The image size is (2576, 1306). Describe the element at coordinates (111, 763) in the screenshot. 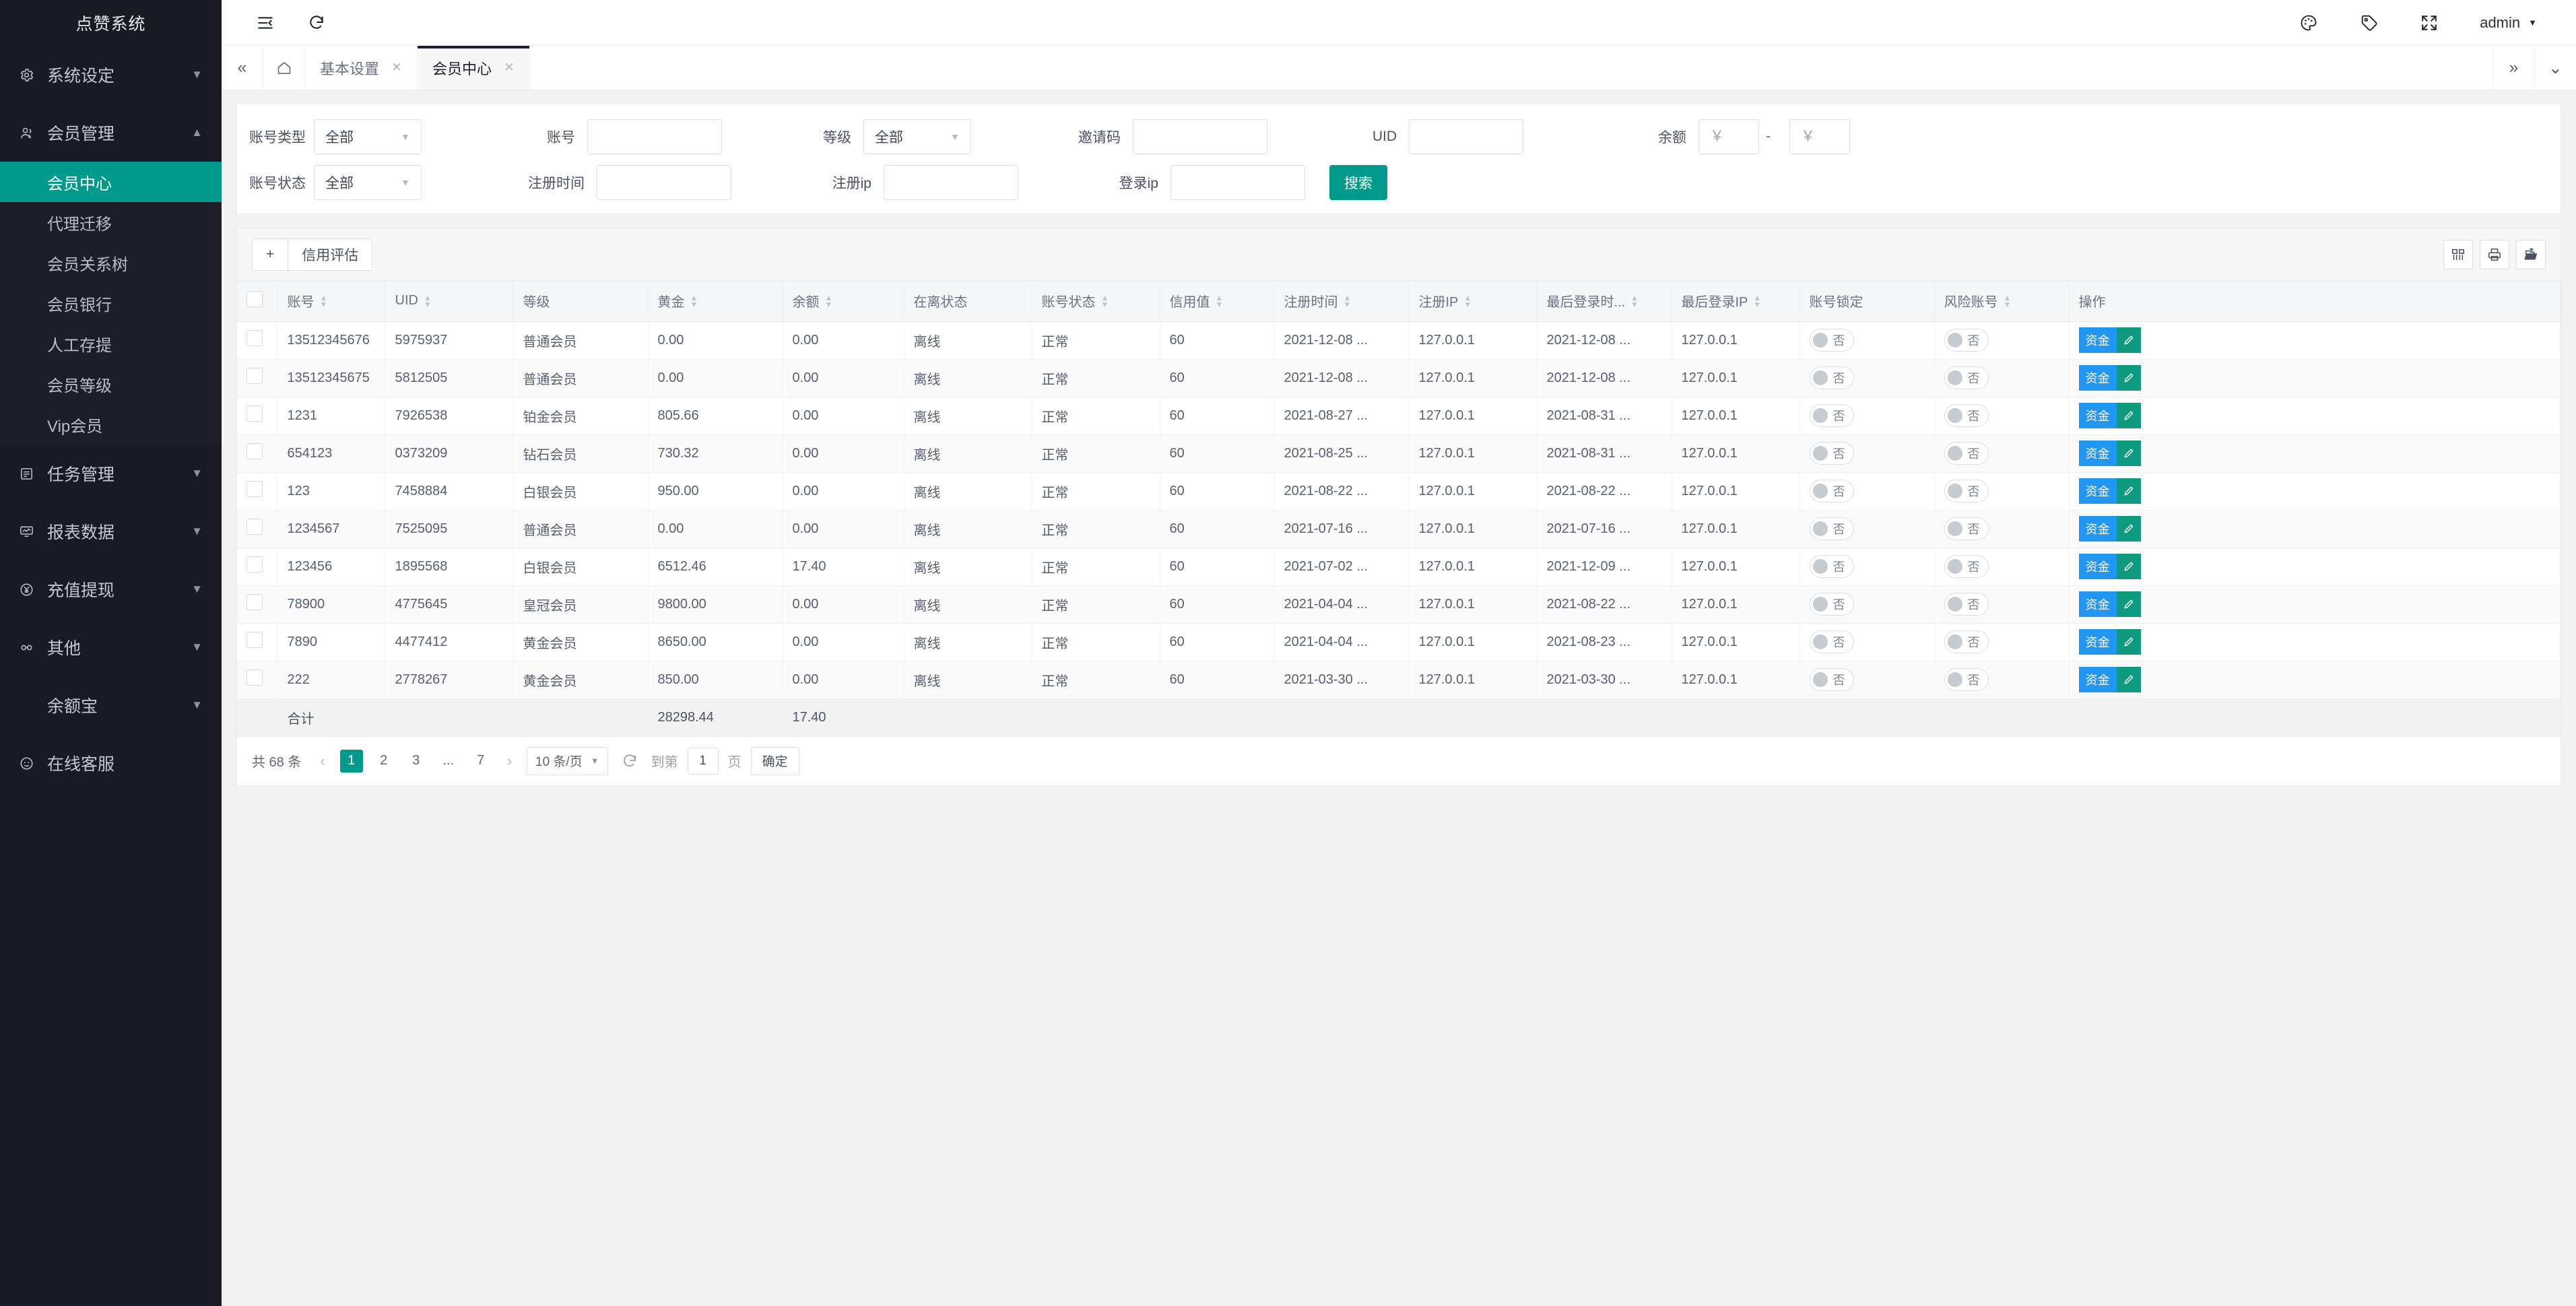

I see `sidebar-group-在线客服: 在线客服` at that location.